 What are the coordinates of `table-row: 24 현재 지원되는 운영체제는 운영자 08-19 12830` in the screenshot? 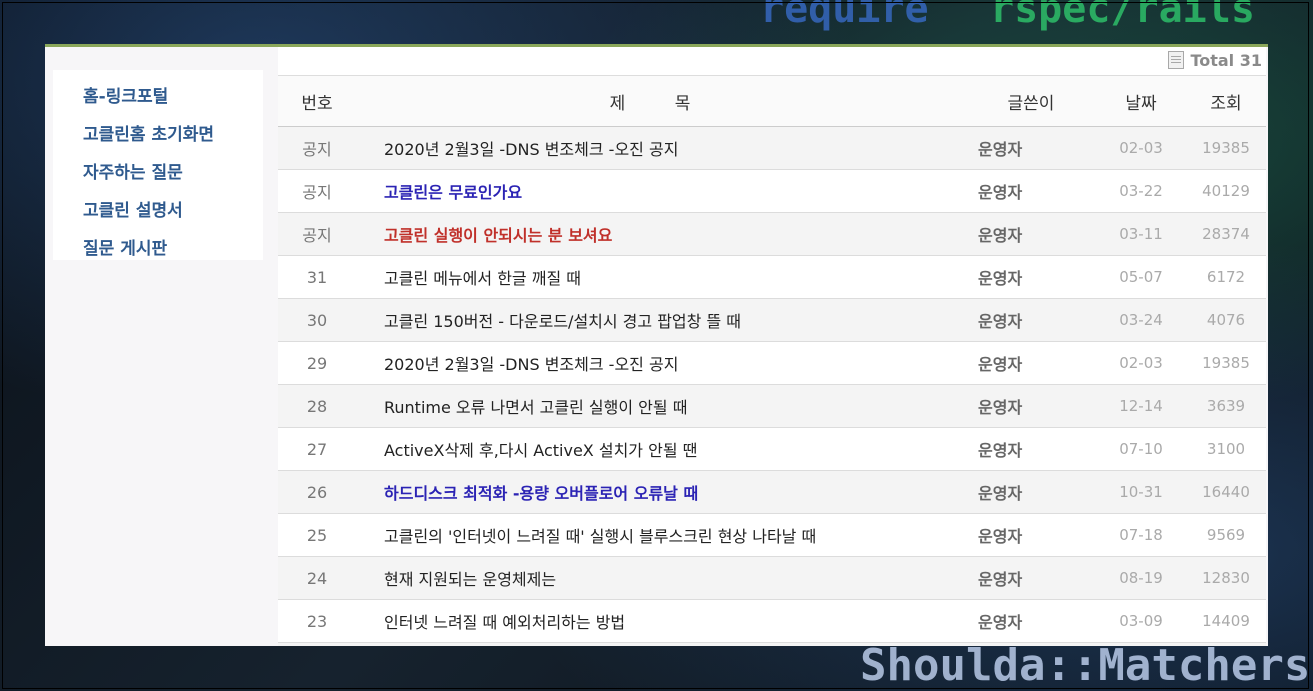 It's located at (772, 578).